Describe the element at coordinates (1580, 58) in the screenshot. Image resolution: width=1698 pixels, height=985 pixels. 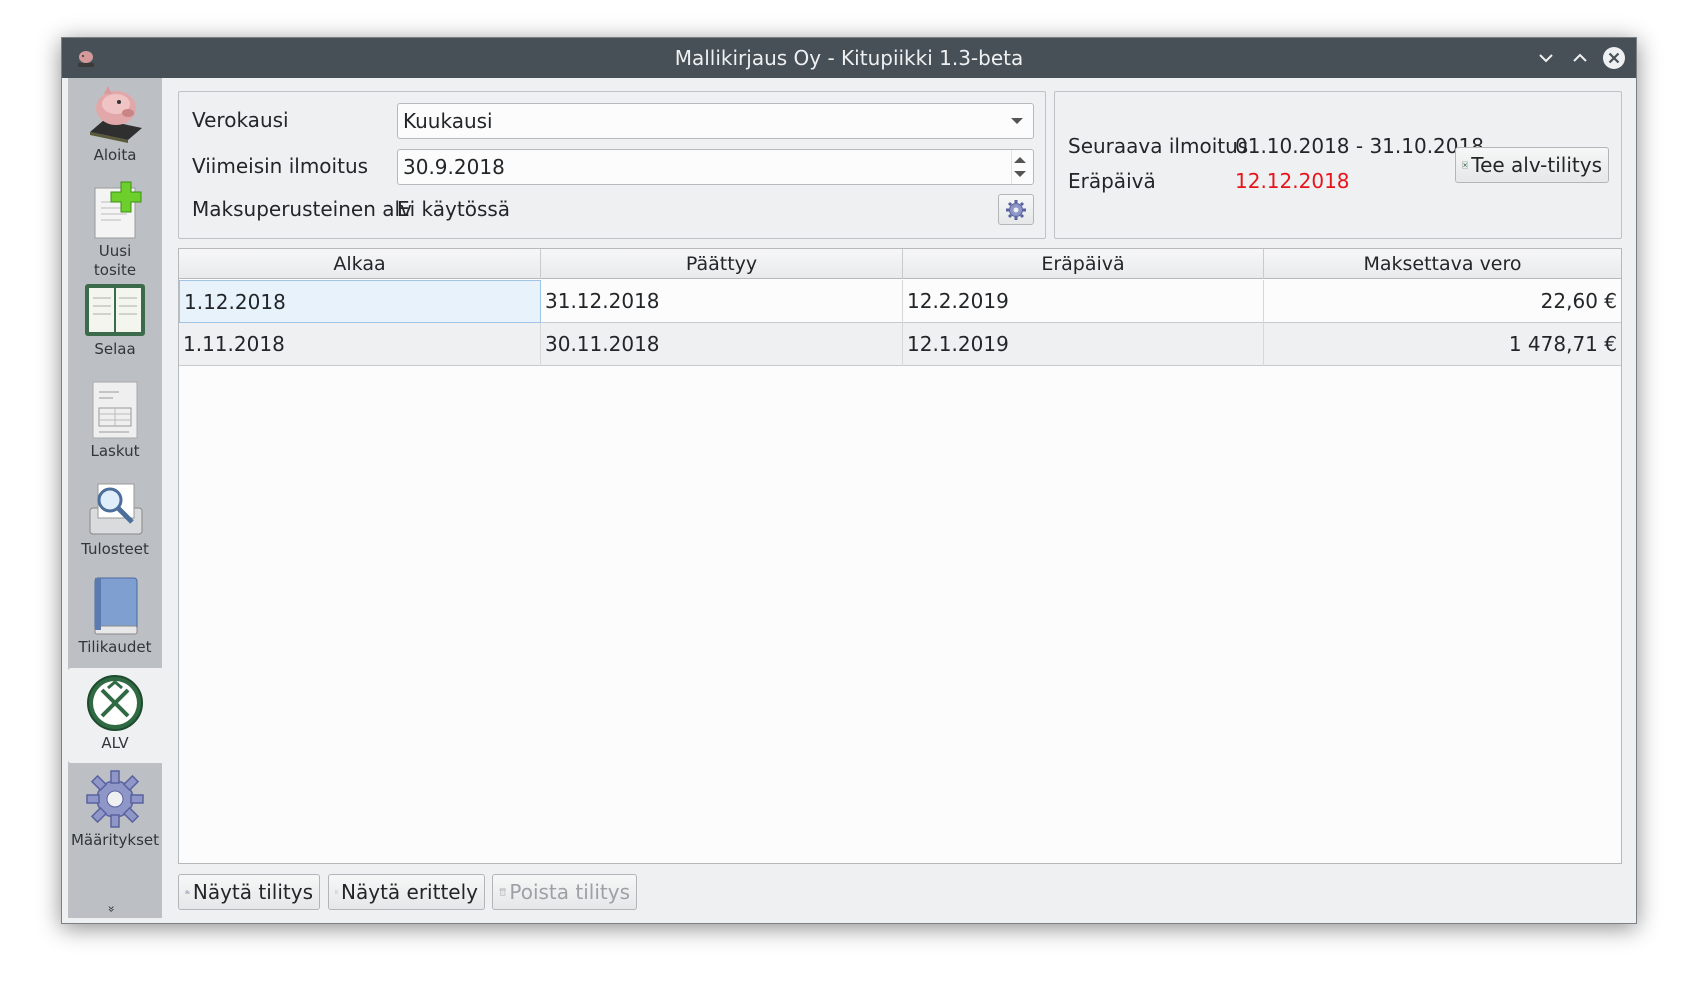
I see `maximize-icon` at that location.